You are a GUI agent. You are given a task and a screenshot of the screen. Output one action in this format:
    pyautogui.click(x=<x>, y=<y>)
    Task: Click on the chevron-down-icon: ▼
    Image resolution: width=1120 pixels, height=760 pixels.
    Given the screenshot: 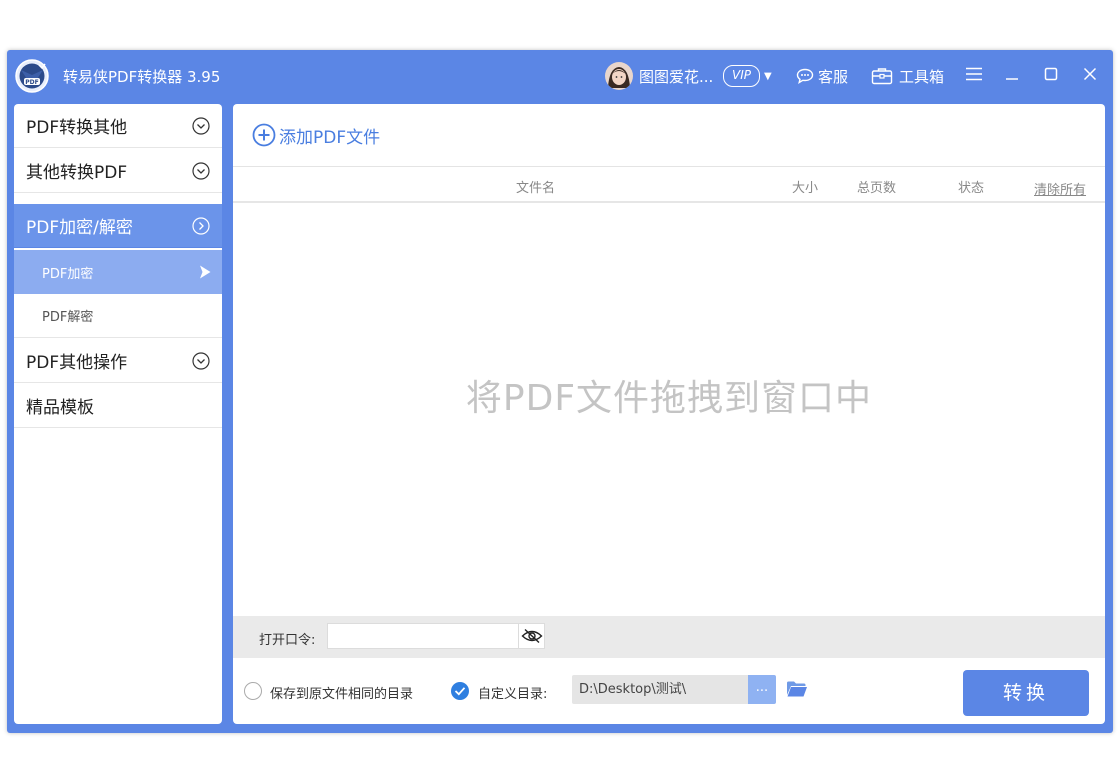 What is the action you would take?
    pyautogui.click(x=767, y=76)
    